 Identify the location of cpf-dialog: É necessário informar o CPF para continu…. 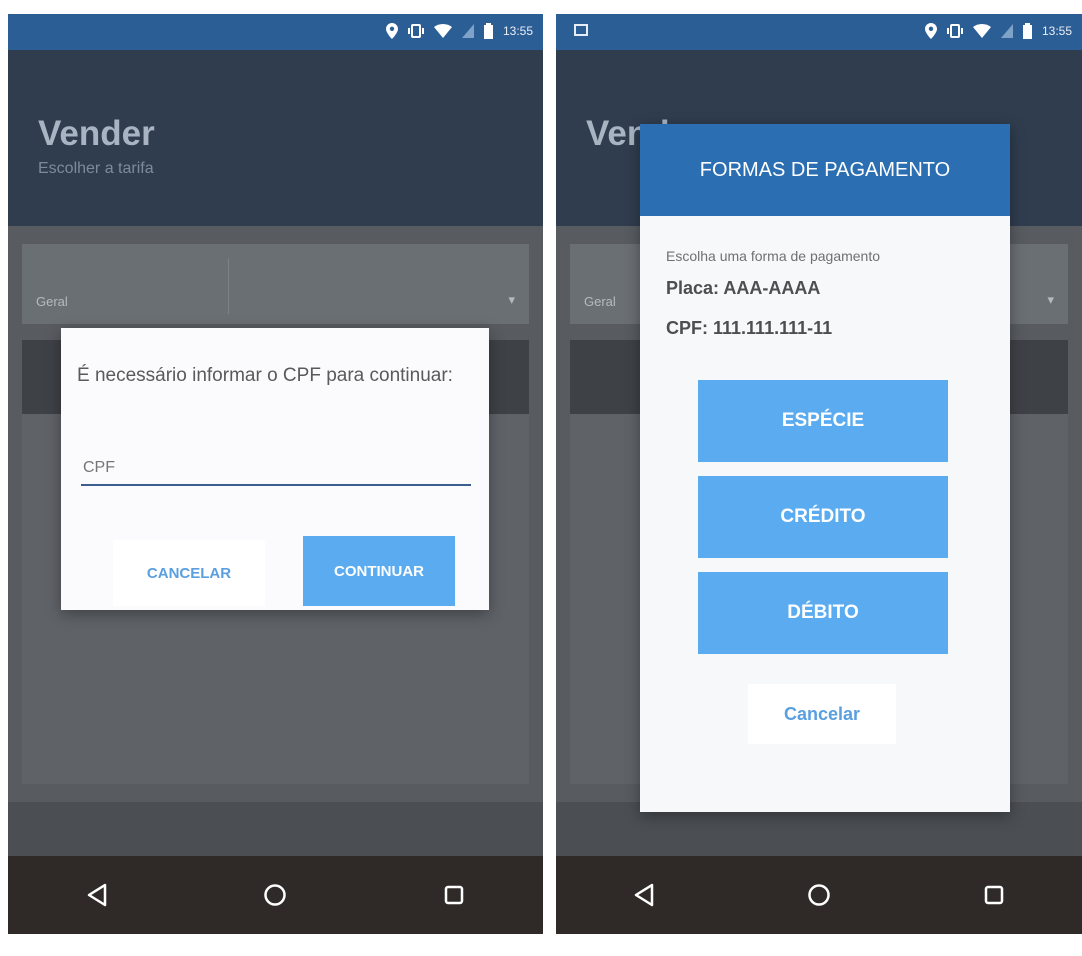
(275, 469).